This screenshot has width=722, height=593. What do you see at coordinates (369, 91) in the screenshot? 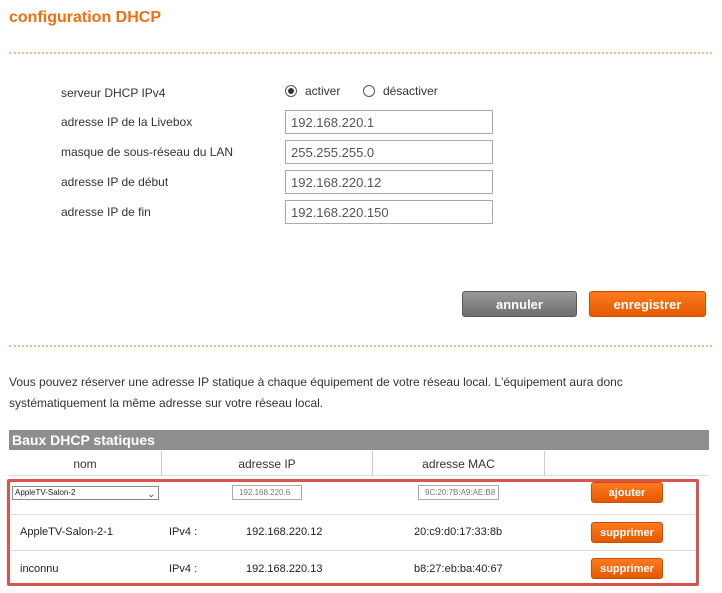
I see `radio-unchecked-icon` at bounding box center [369, 91].